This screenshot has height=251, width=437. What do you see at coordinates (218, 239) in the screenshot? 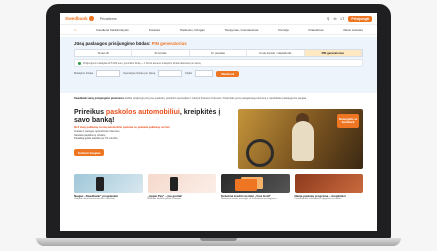
I see `laptop-notch` at bounding box center [218, 239].